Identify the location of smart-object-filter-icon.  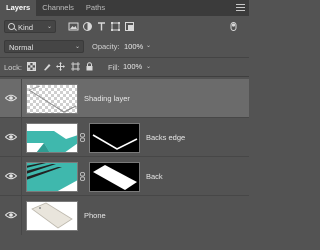
(129, 26).